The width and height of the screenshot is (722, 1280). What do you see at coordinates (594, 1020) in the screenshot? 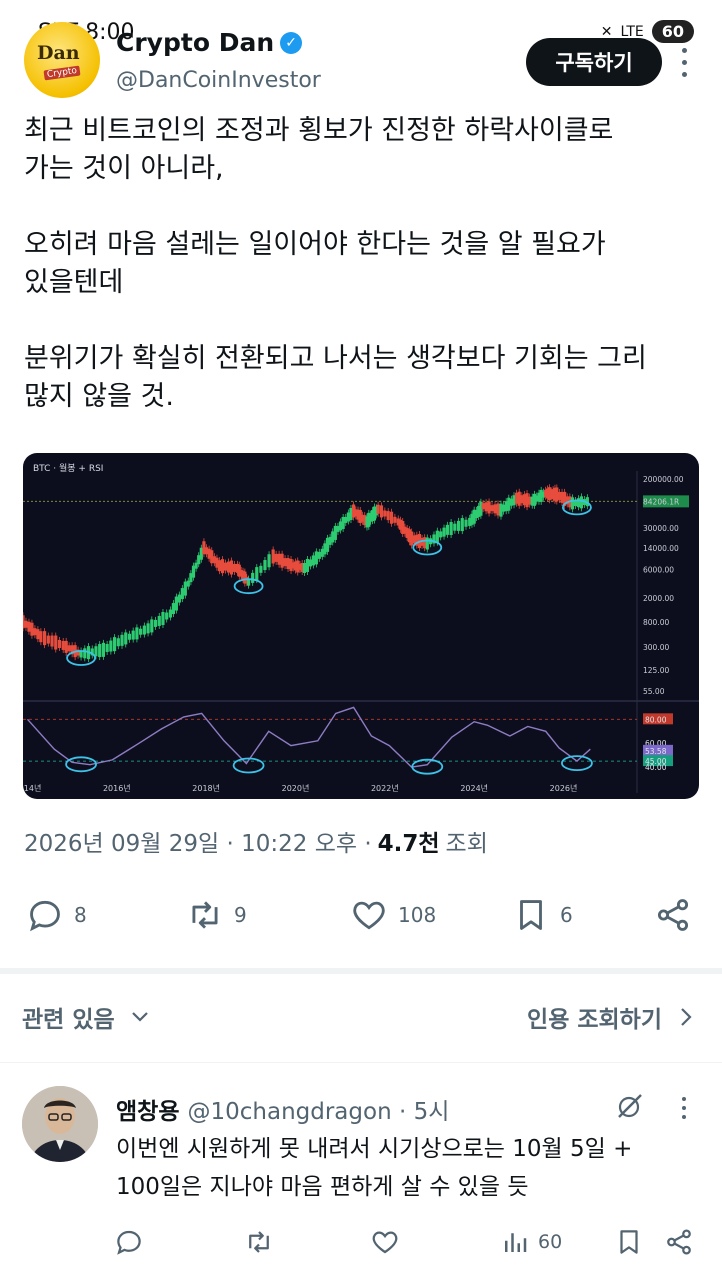
I see `quote-label: 인용 조회하기` at bounding box center [594, 1020].